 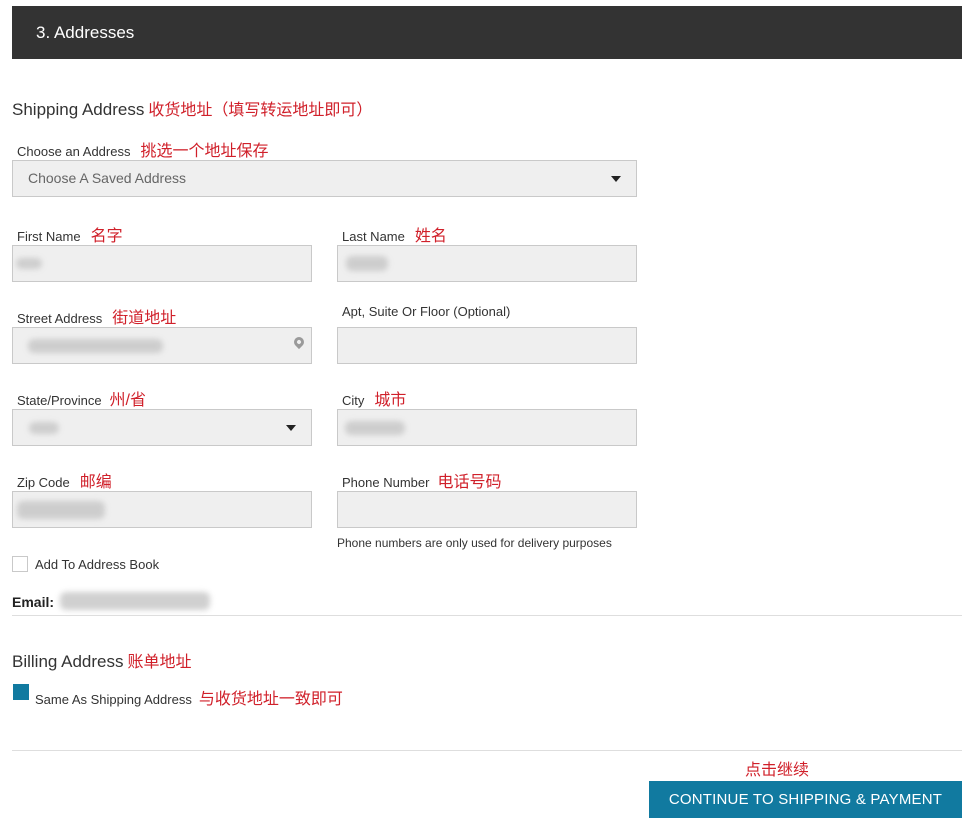 What do you see at coordinates (324, 178) in the screenshot?
I see `saved-address-select: Choose A Saved Address` at bounding box center [324, 178].